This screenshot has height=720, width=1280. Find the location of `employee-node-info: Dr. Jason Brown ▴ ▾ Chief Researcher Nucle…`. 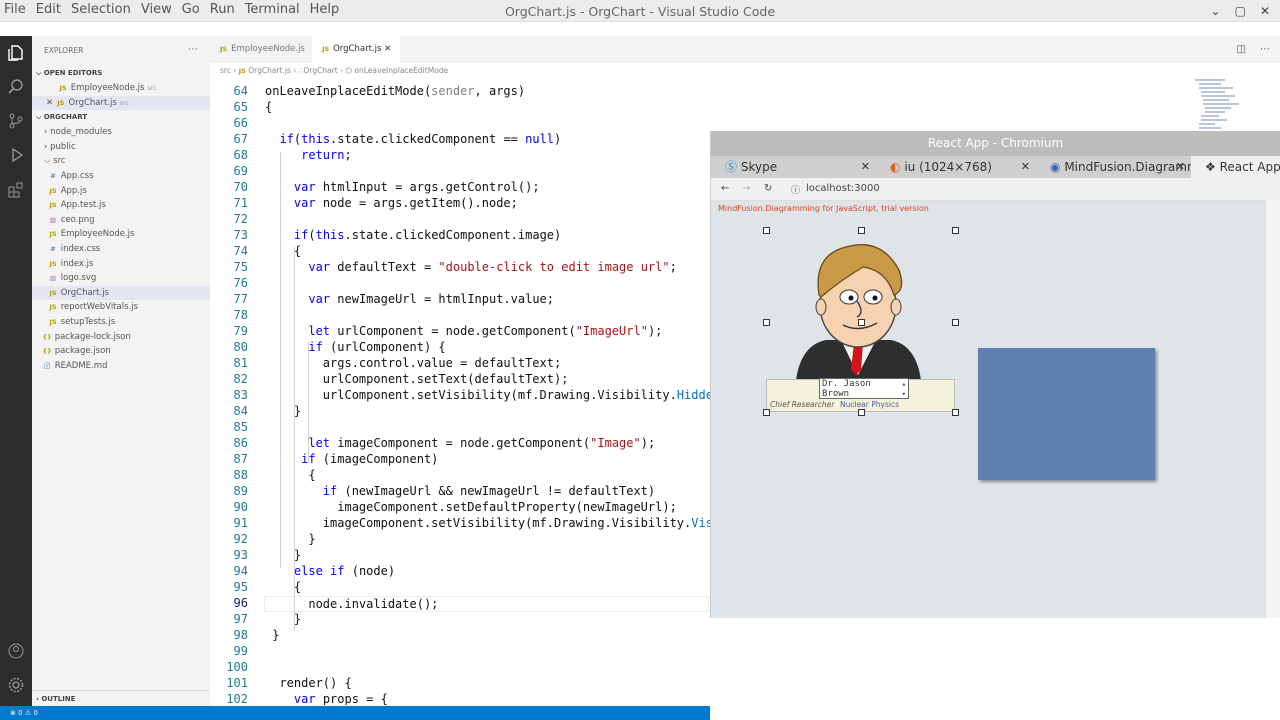

employee-node-info: Dr. Jason Brown ▴ ▾ Chief Researcher Nucle… is located at coordinates (860, 395).